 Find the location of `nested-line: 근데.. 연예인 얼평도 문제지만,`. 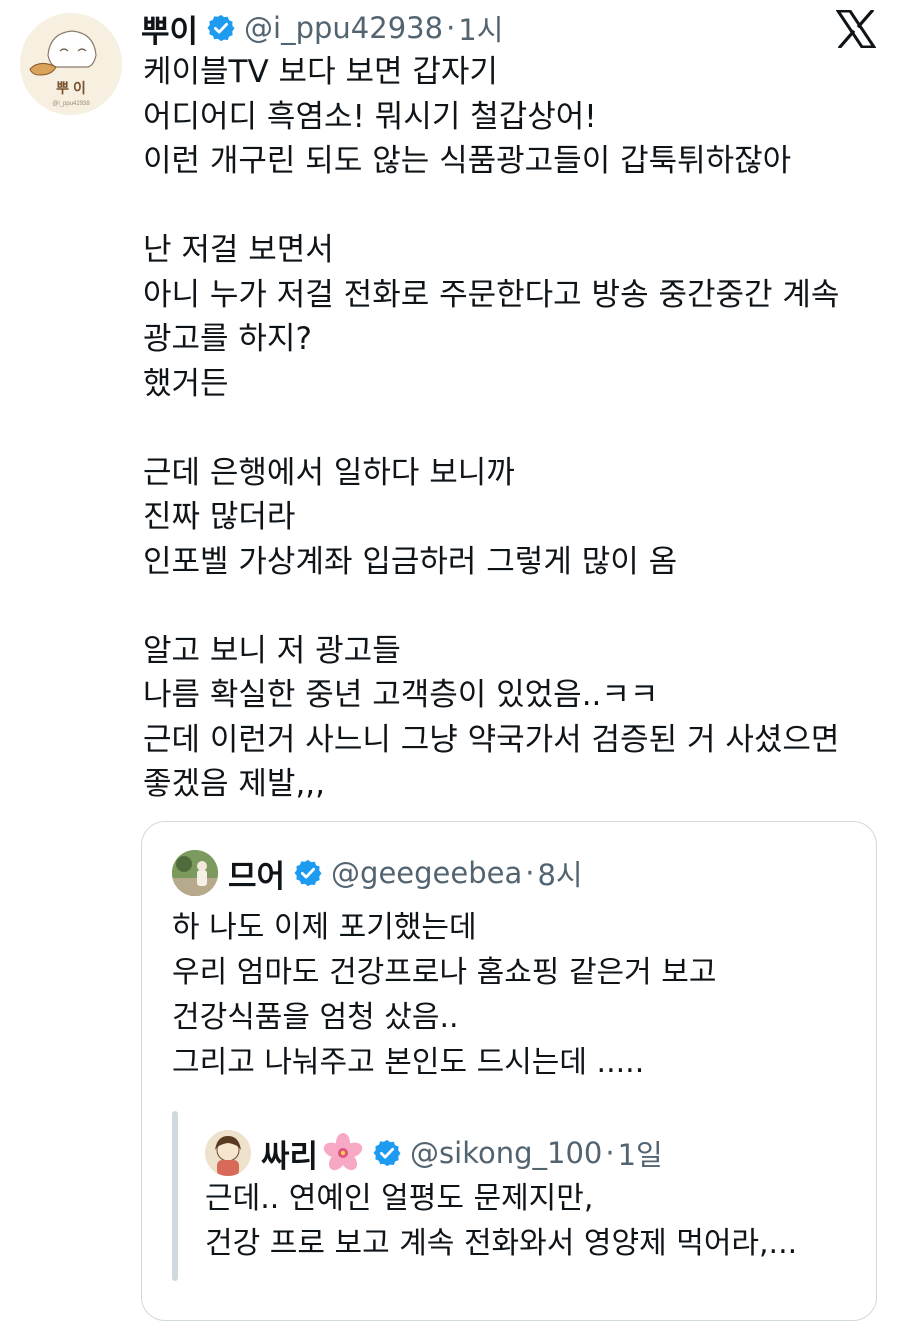

nested-line: 근데.. 연예인 얼평도 문제지만, is located at coordinates (399, 1198).